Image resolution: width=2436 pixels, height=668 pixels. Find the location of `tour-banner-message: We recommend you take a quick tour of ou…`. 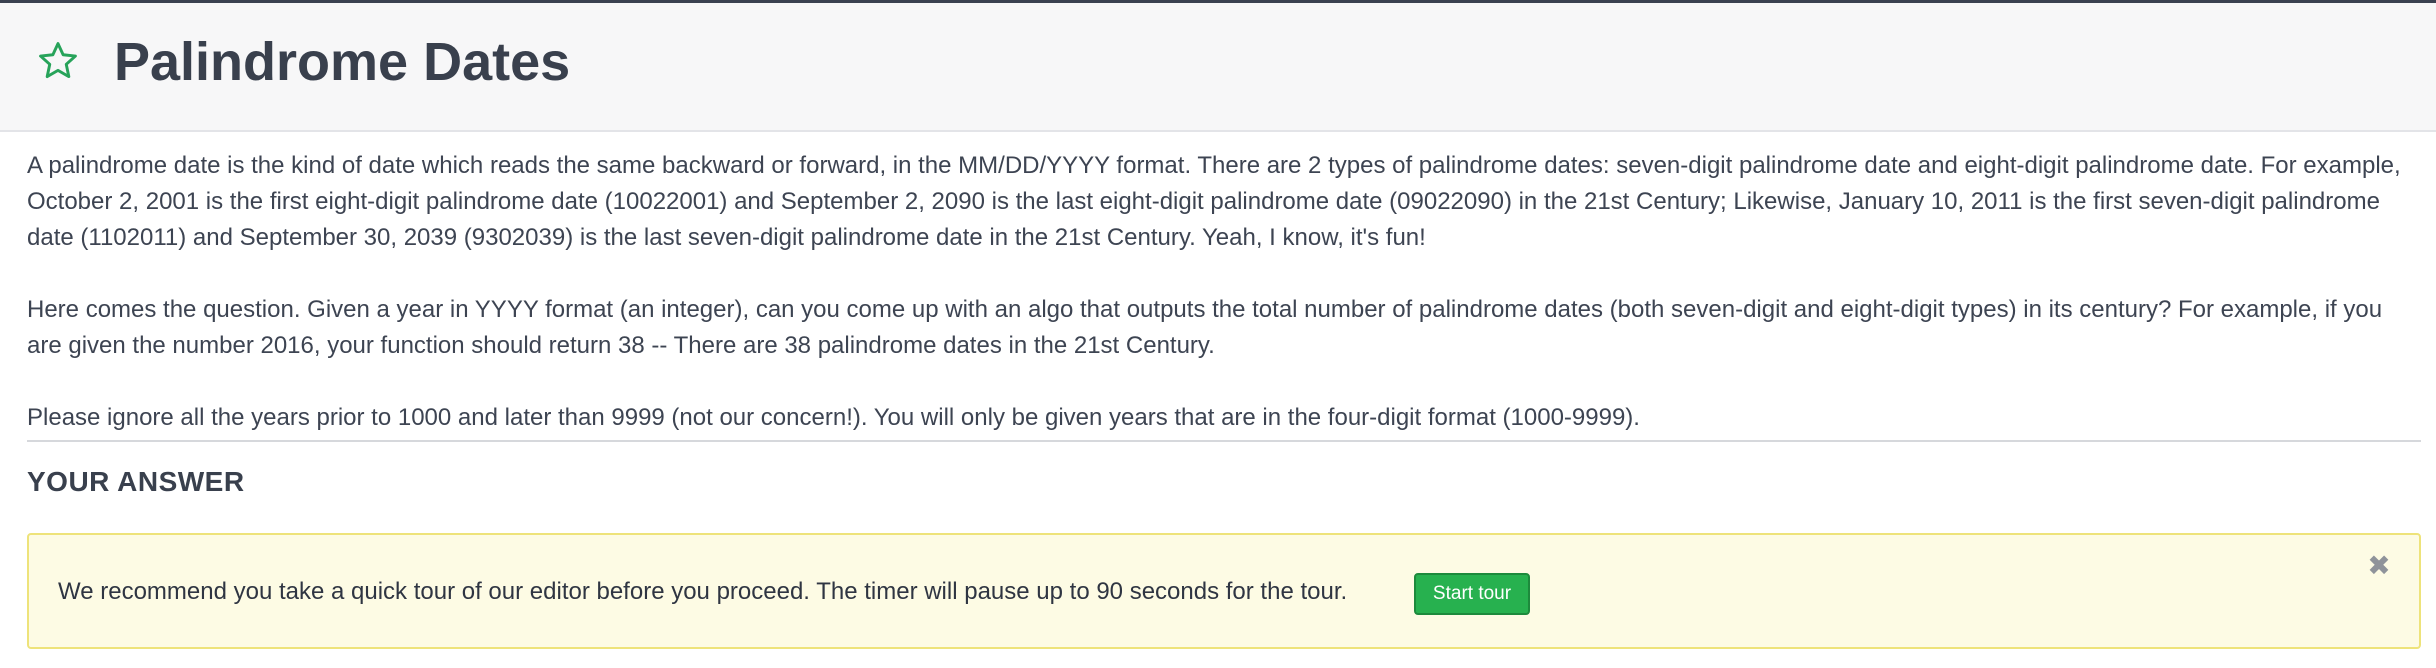

tour-banner-message: We recommend you take a quick tour of ou… is located at coordinates (703, 591).